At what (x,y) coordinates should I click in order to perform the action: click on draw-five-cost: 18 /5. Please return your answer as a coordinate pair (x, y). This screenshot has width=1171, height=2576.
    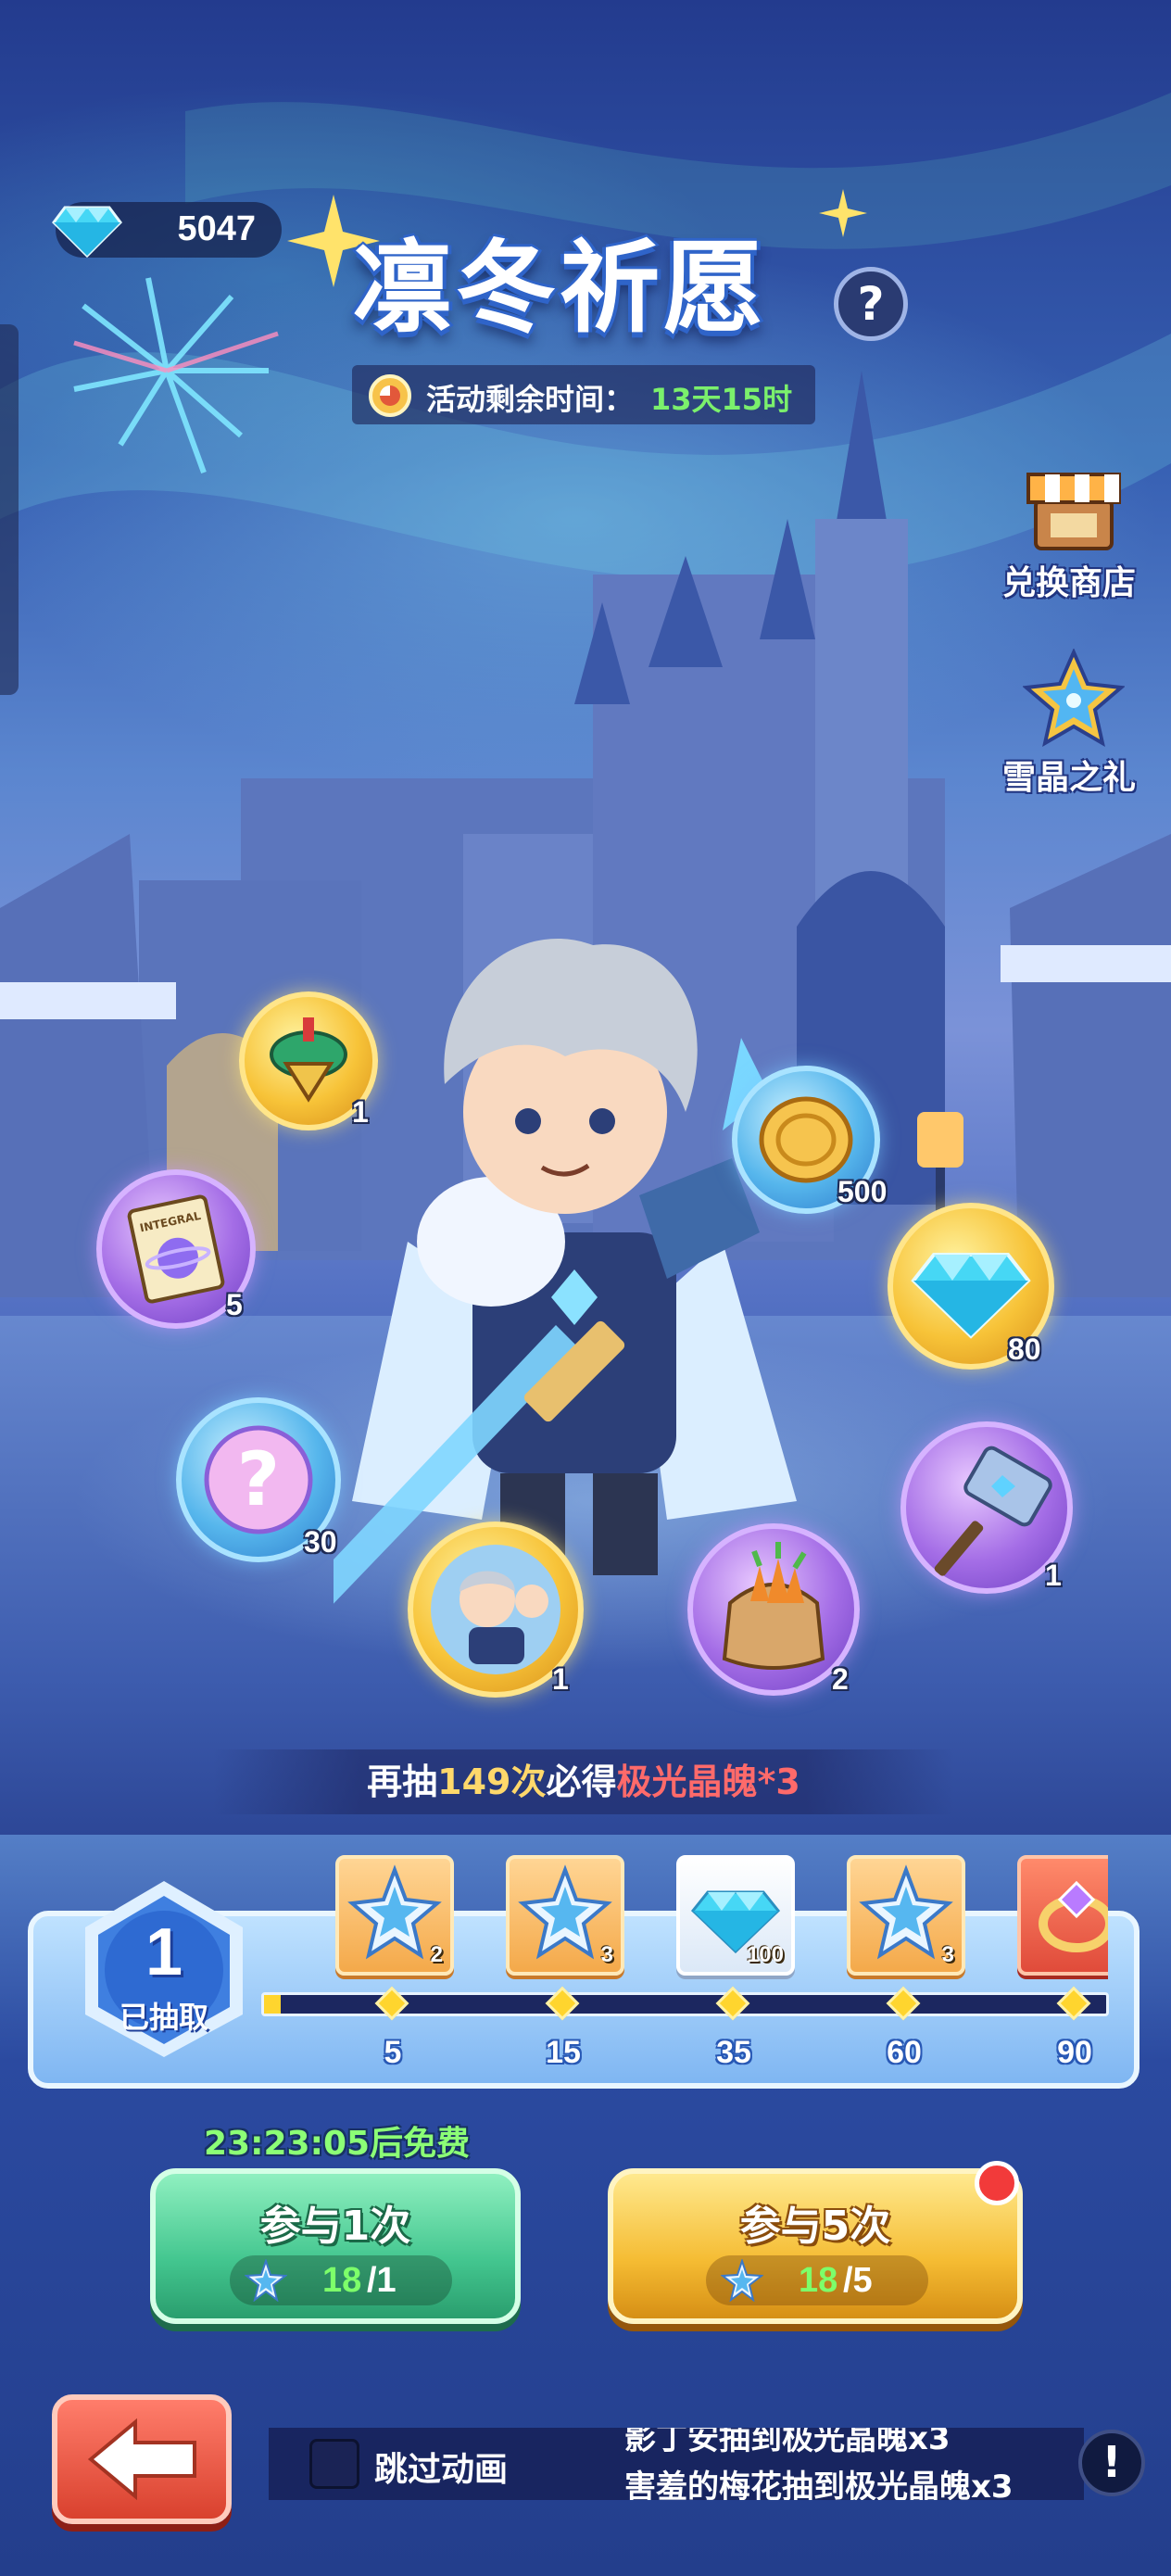
    Looking at the image, I should click on (817, 2280).